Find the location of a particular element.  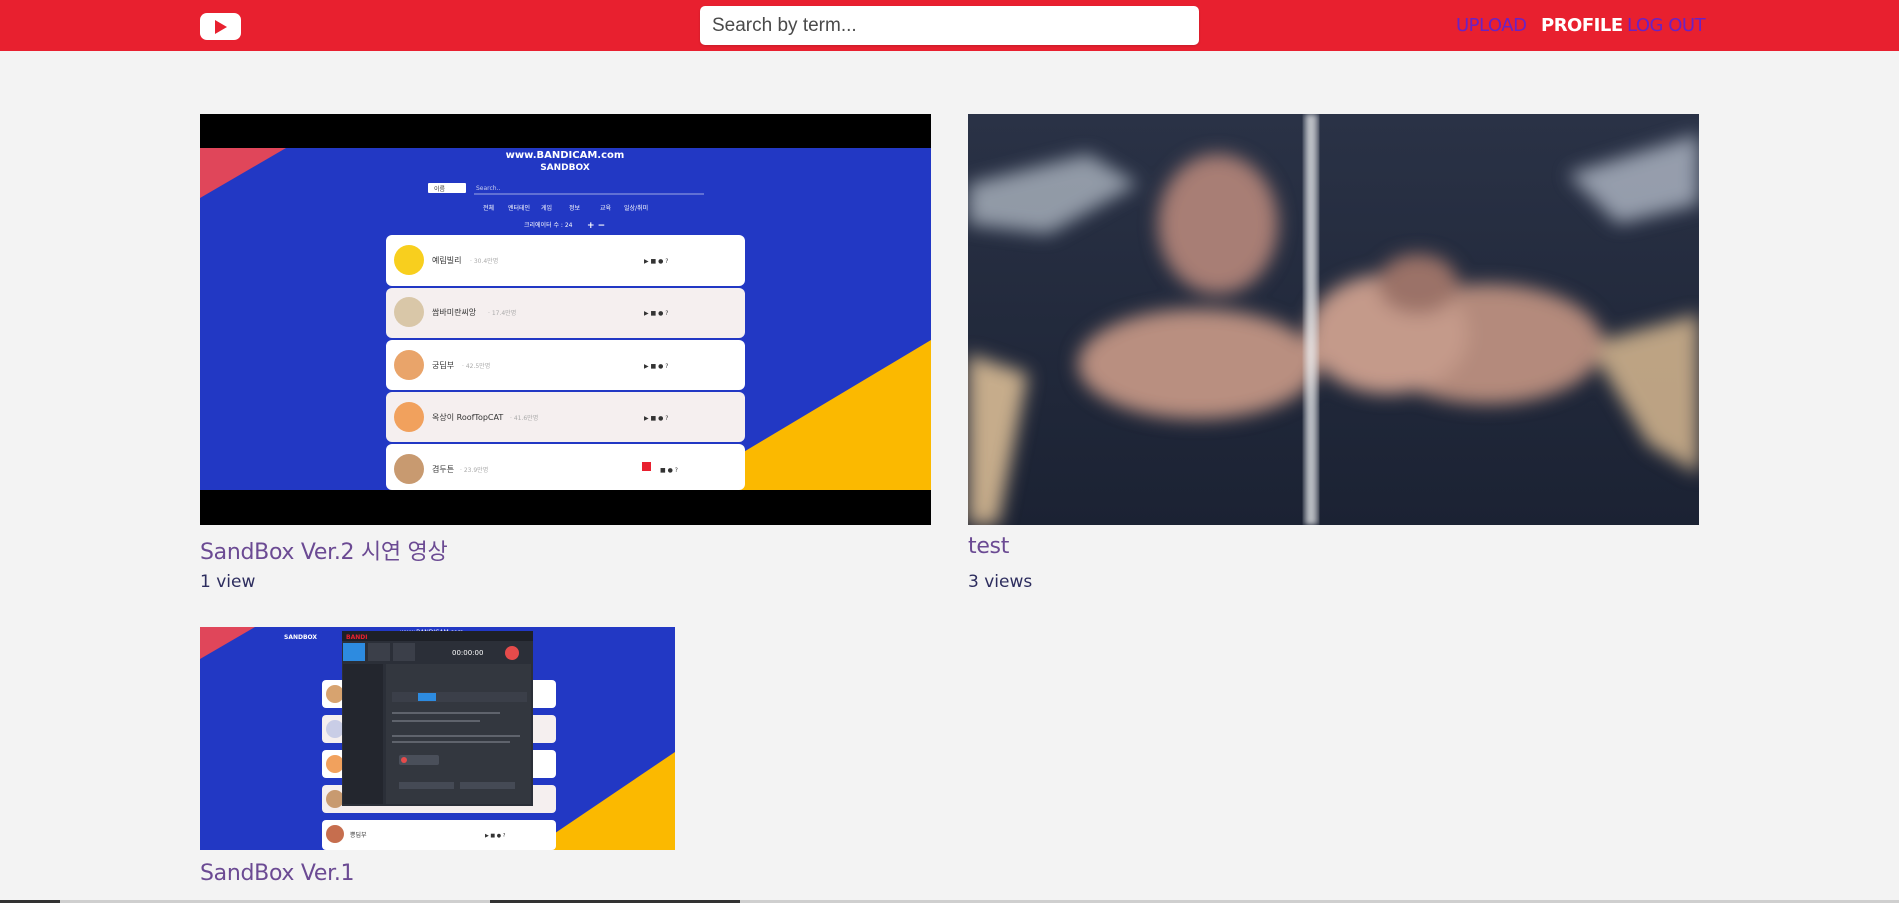

profile-link: PROFILE is located at coordinates (1582, 25).